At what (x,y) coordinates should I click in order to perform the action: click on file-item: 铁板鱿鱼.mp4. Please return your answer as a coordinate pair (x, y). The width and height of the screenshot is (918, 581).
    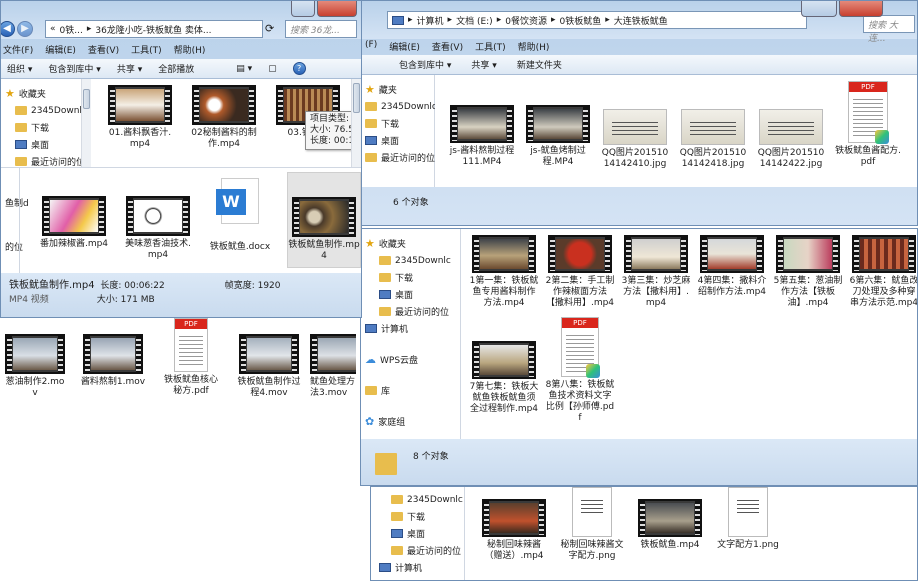
    Looking at the image, I should click on (670, 525).